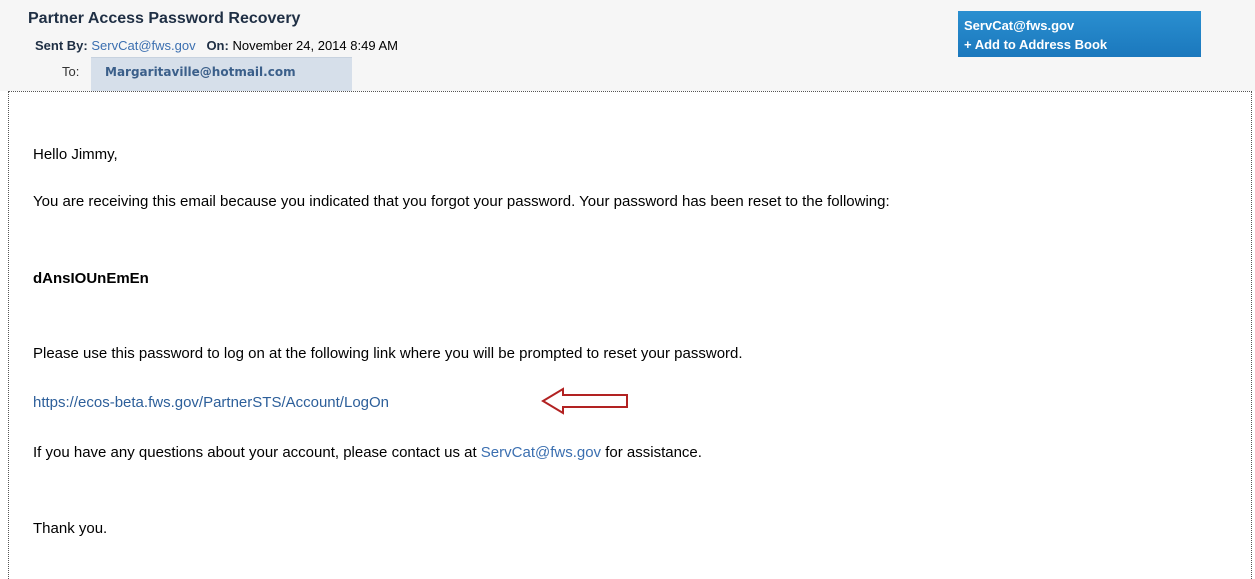 This screenshot has height=579, width=1255. What do you see at coordinates (71, 71) in the screenshot?
I see `to-label: To:` at bounding box center [71, 71].